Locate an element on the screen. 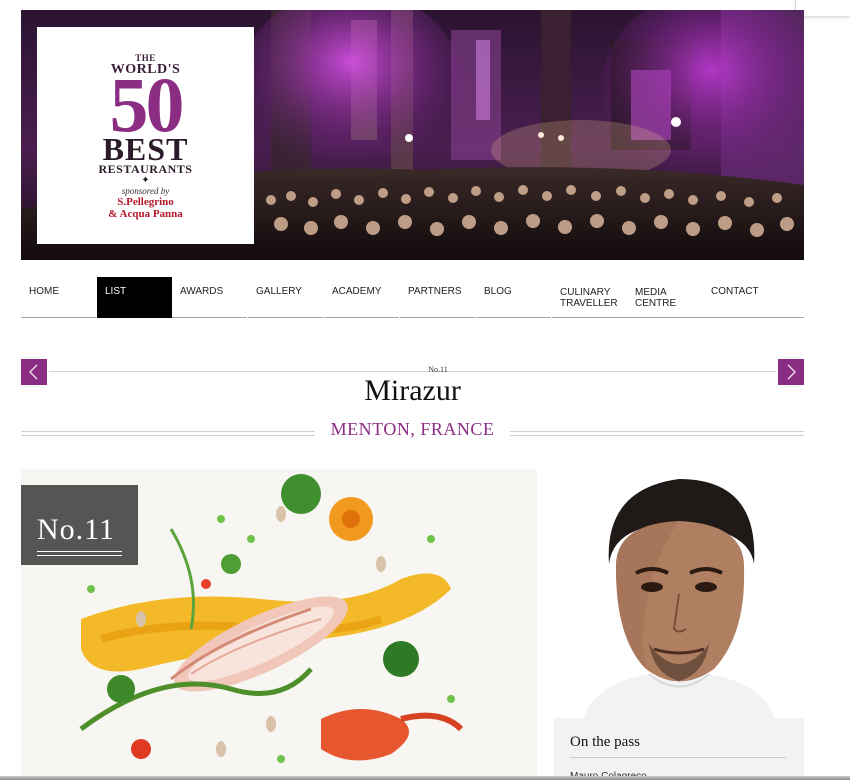 Image resolution: width=850 pixels, height=780 pixels. chef-photo is located at coordinates (679, 593).